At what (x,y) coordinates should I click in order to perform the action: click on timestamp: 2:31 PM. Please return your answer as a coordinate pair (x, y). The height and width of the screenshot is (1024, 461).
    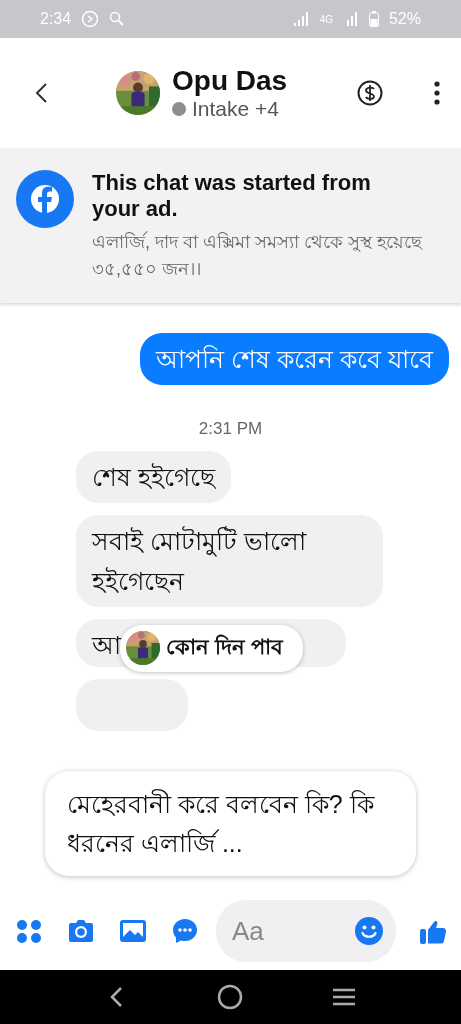
    Looking at the image, I should click on (230, 428).